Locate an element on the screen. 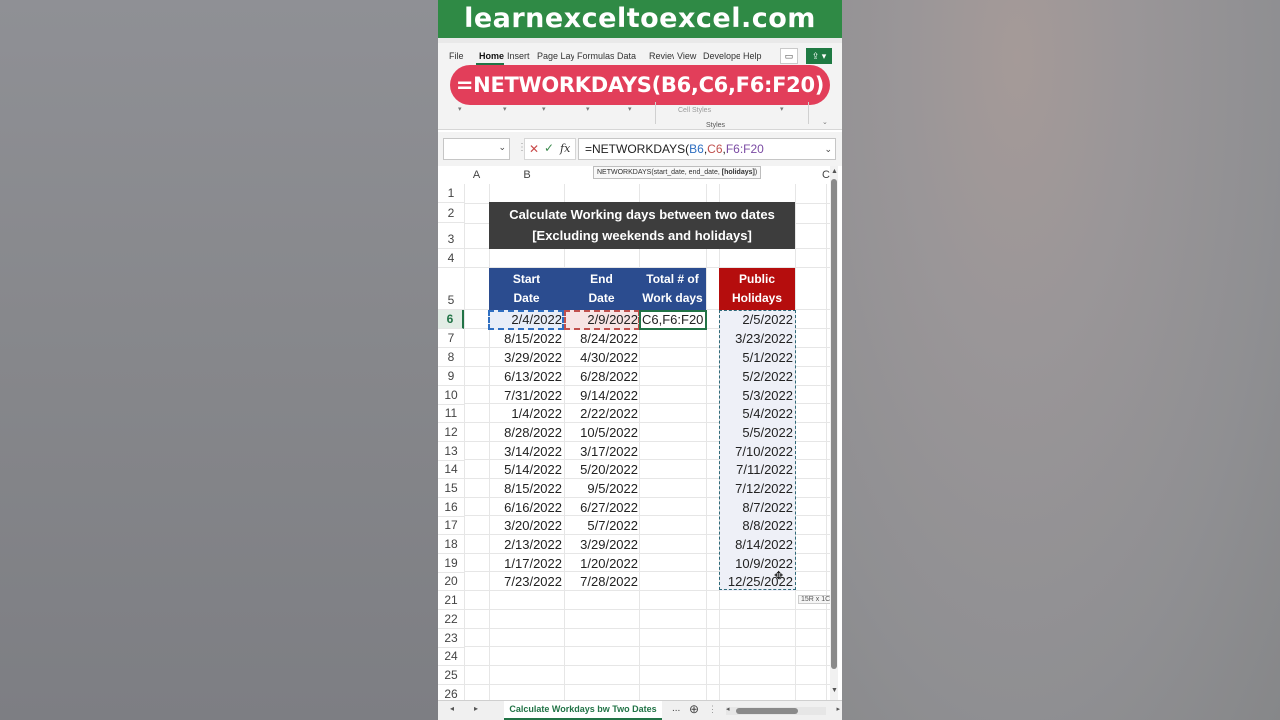 The image size is (1280, 720). vertical-scroll-thumb is located at coordinates (834, 424).